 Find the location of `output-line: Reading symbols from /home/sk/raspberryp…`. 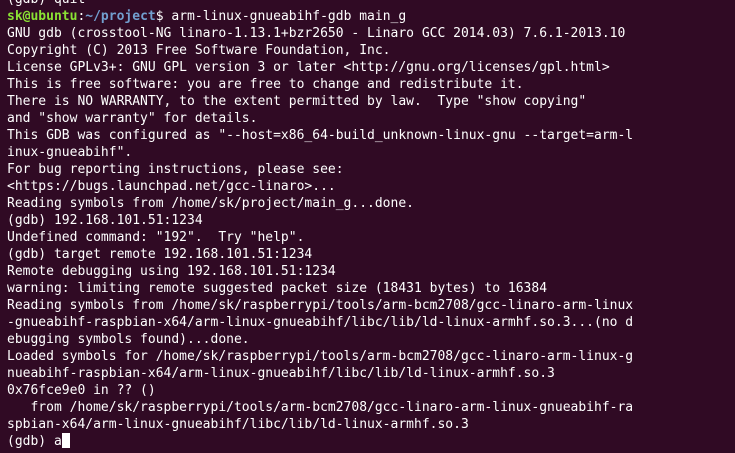

output-line: Reading symbols from /home/sk/raspberryp… is located at coordinates (320, 305).